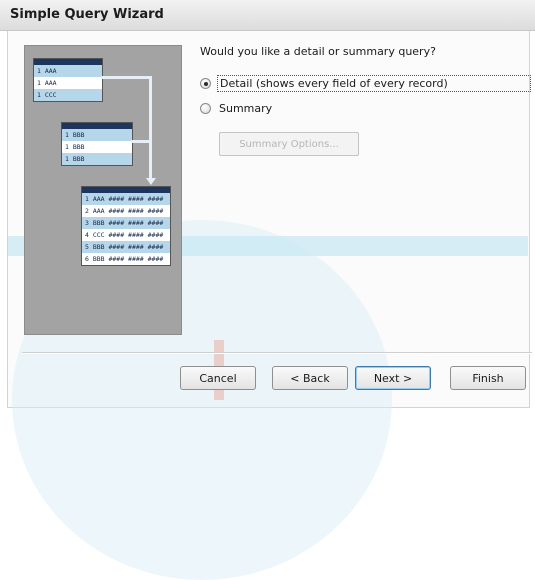 The height and width of the screenshot is (580, 535). I want to click on source-table-a: 1 AAA 1 AAA 1 CCC, so click(68, 80).